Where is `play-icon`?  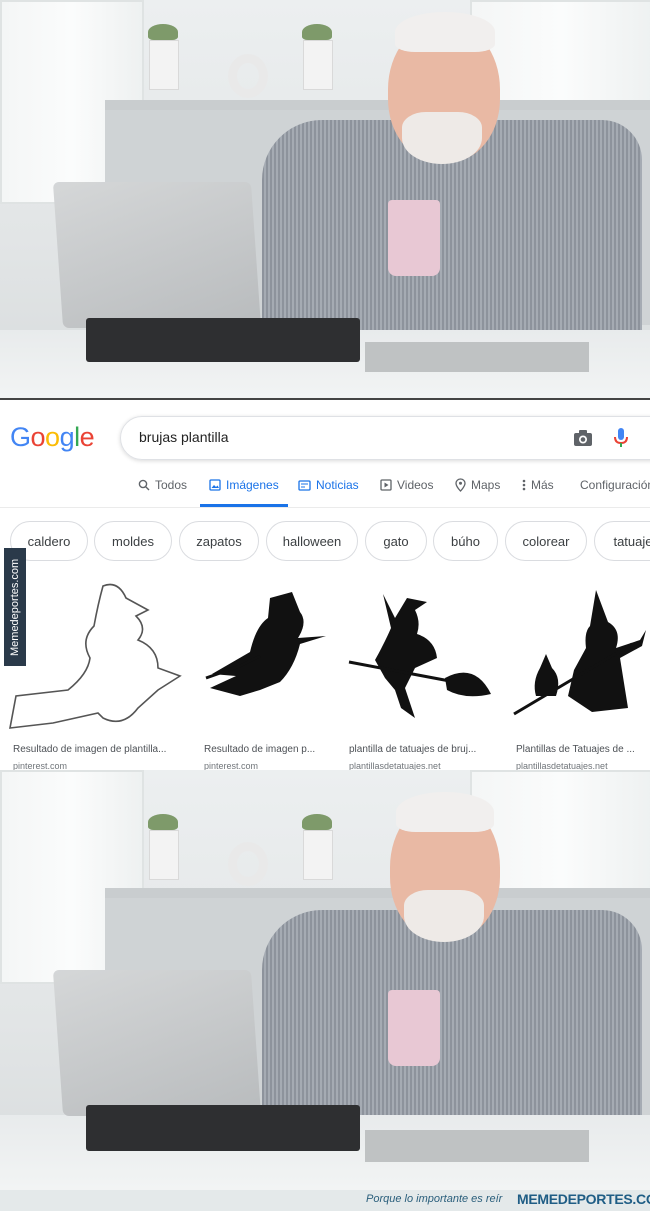
play-icon is located at coordinates (386, 485).